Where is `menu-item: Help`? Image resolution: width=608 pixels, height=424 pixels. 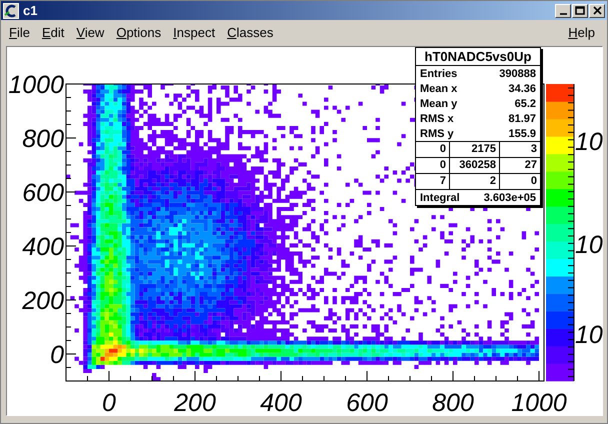
menu-item: Help is located at coordinates (581, 32).